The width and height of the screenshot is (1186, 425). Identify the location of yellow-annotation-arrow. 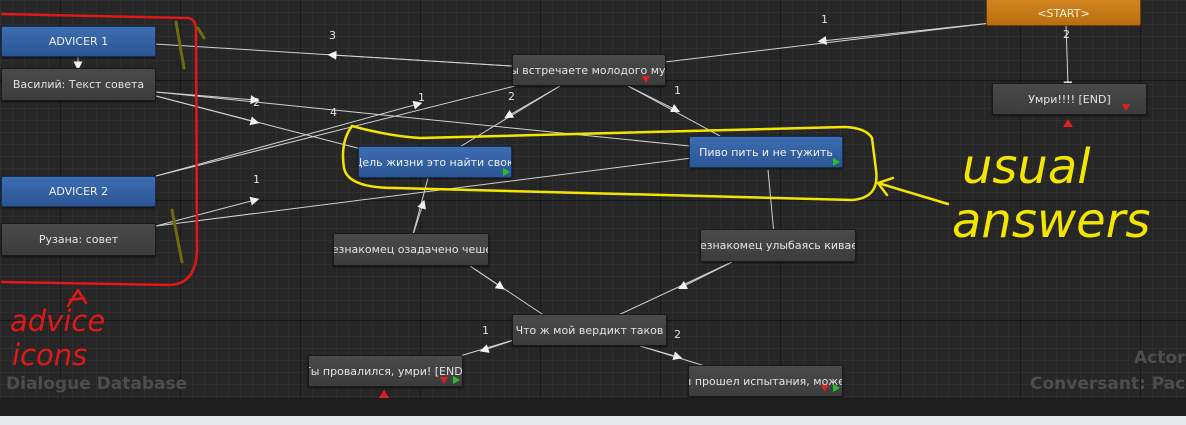
(913, 191).